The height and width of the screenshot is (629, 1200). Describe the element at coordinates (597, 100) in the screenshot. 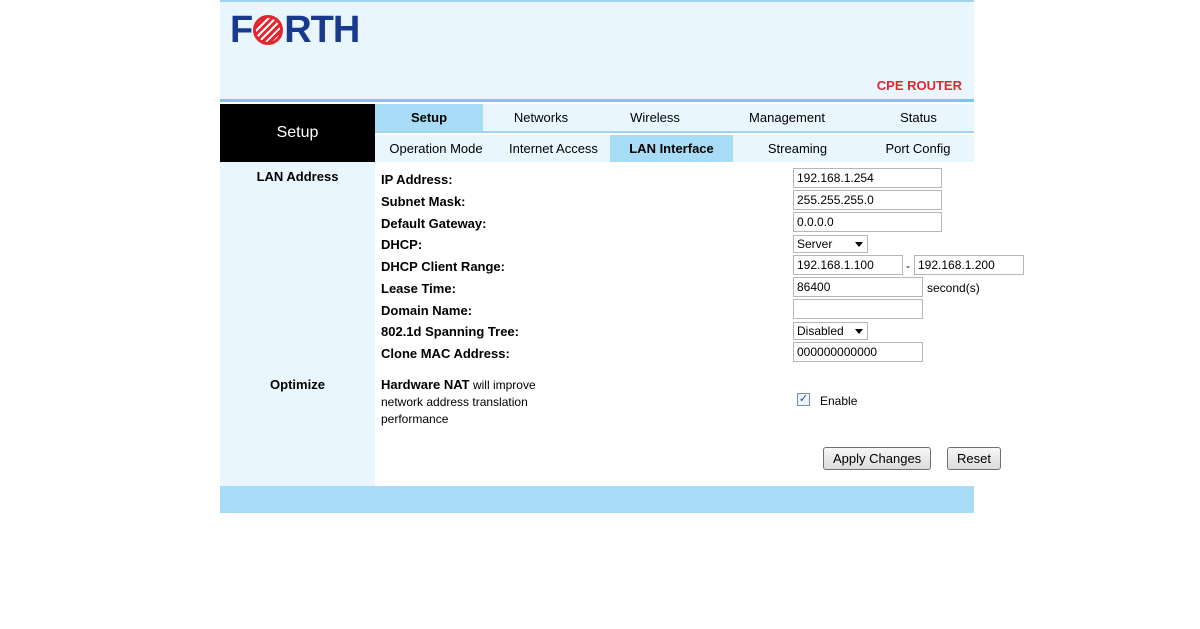

I see `header-divider` at that location.